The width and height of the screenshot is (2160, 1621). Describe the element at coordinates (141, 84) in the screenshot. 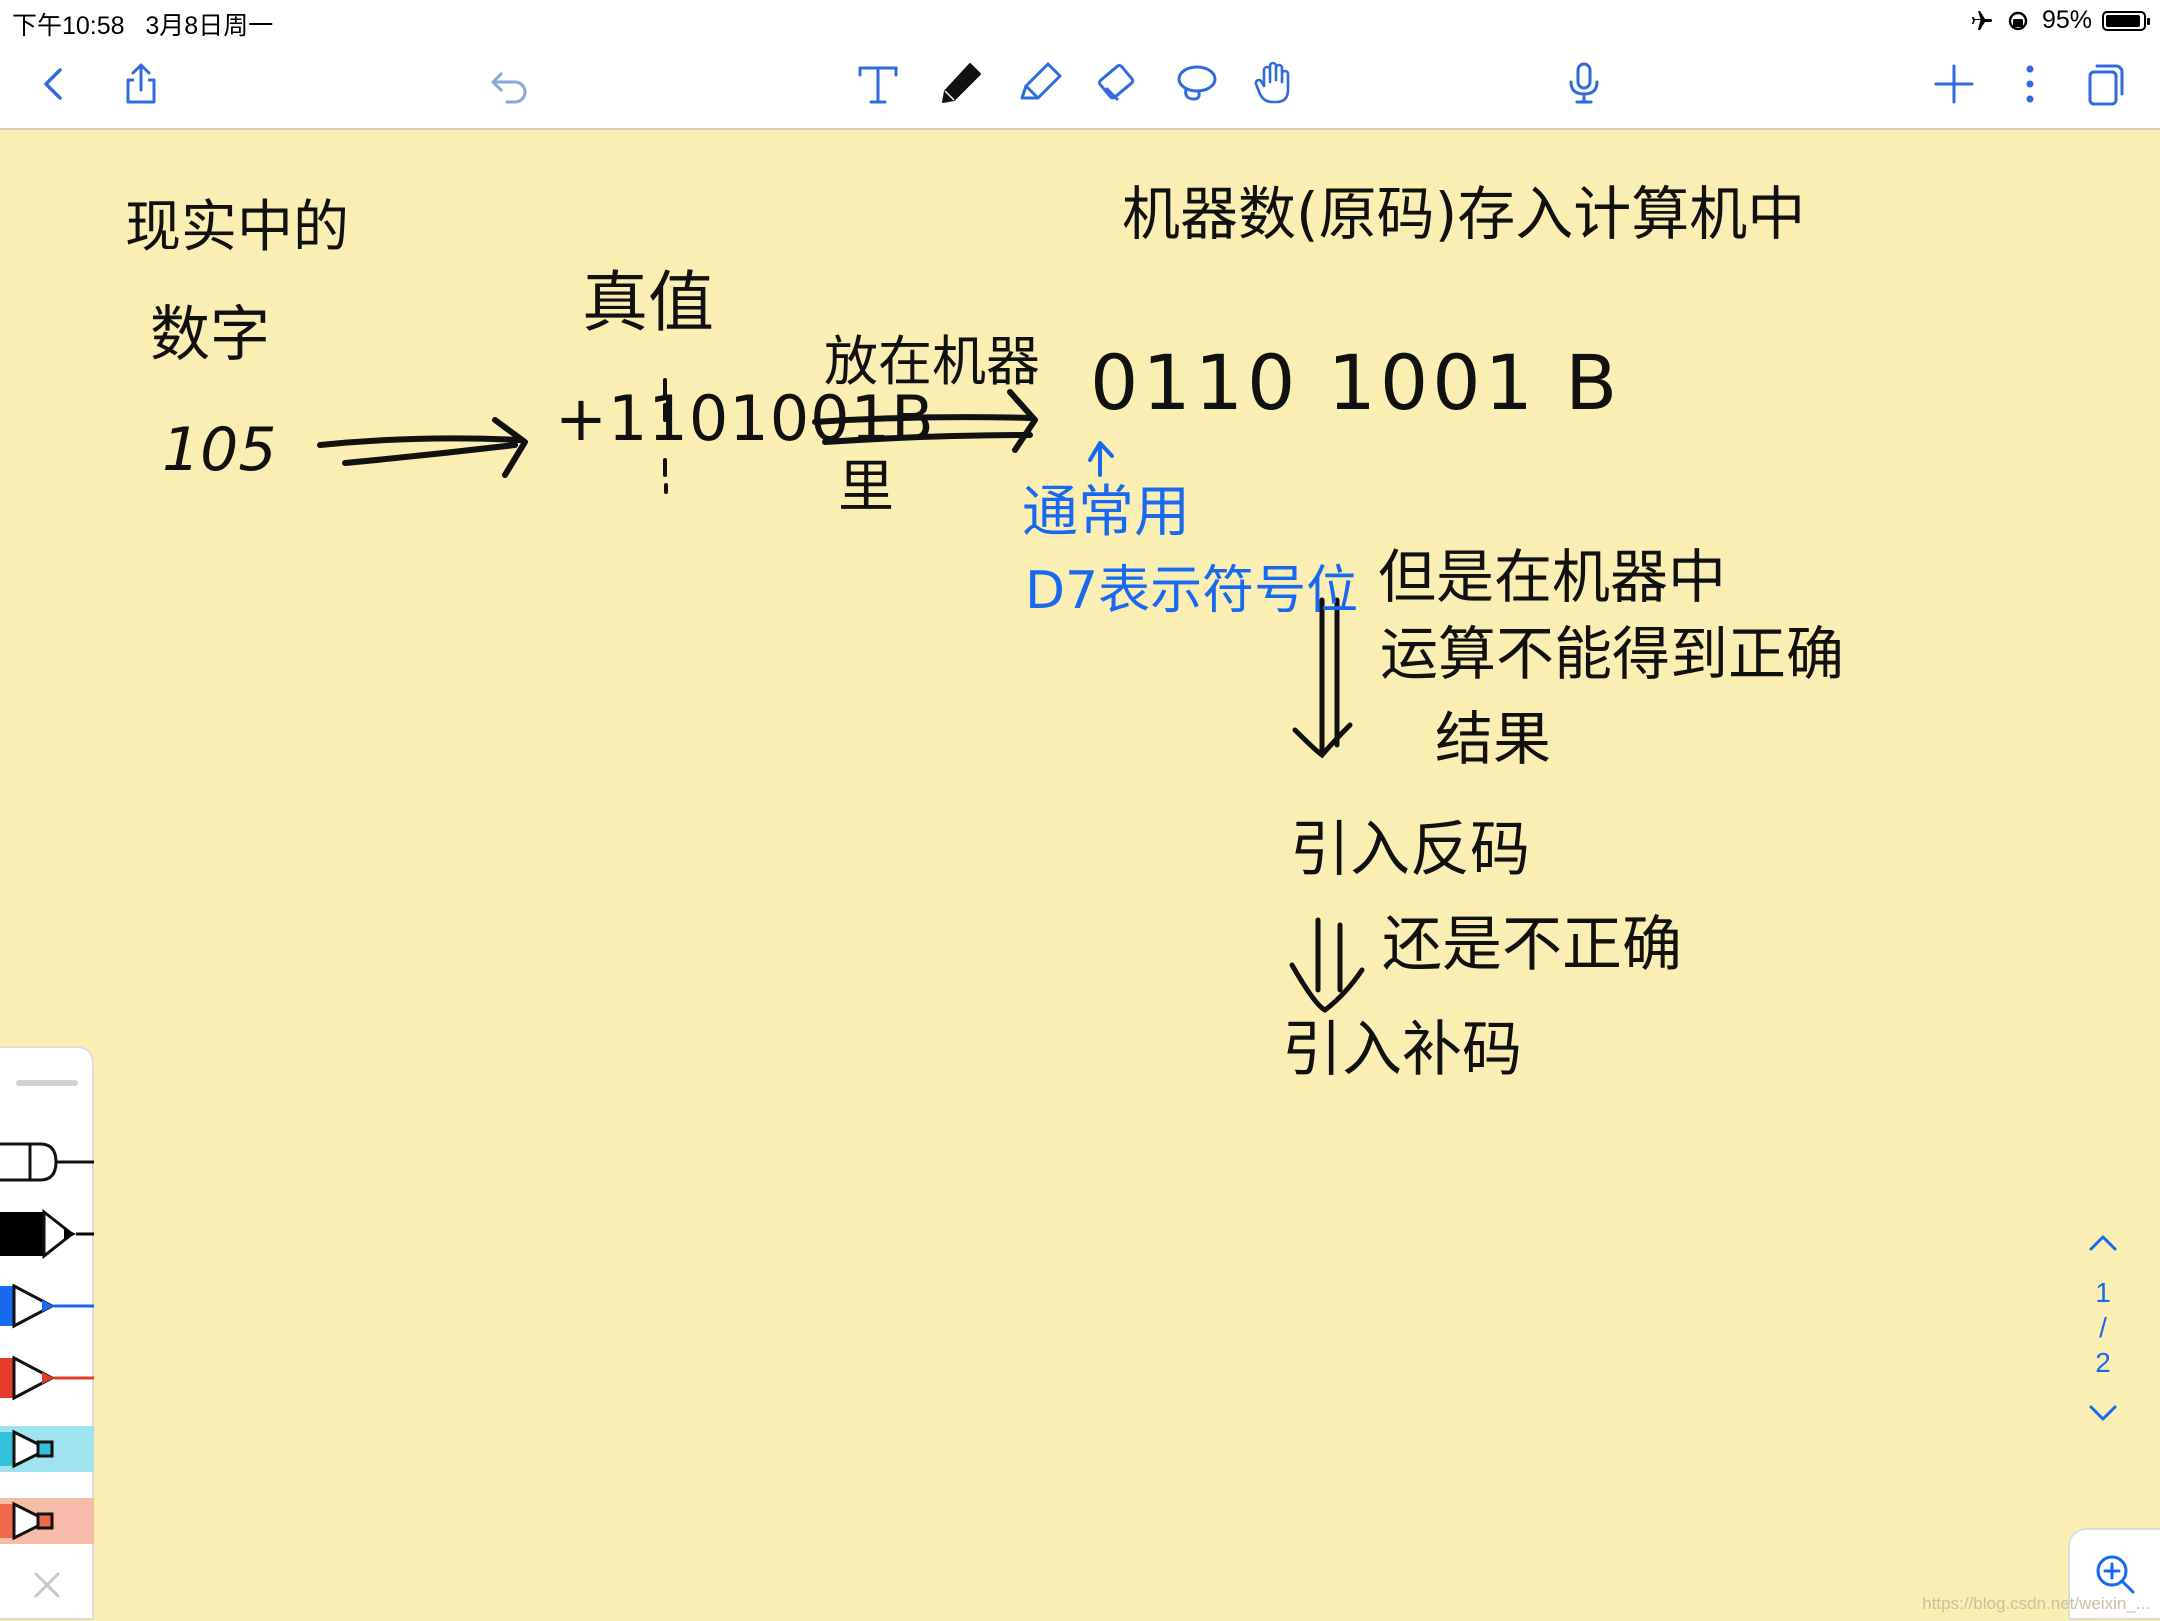

I see `share-icon` at that location.